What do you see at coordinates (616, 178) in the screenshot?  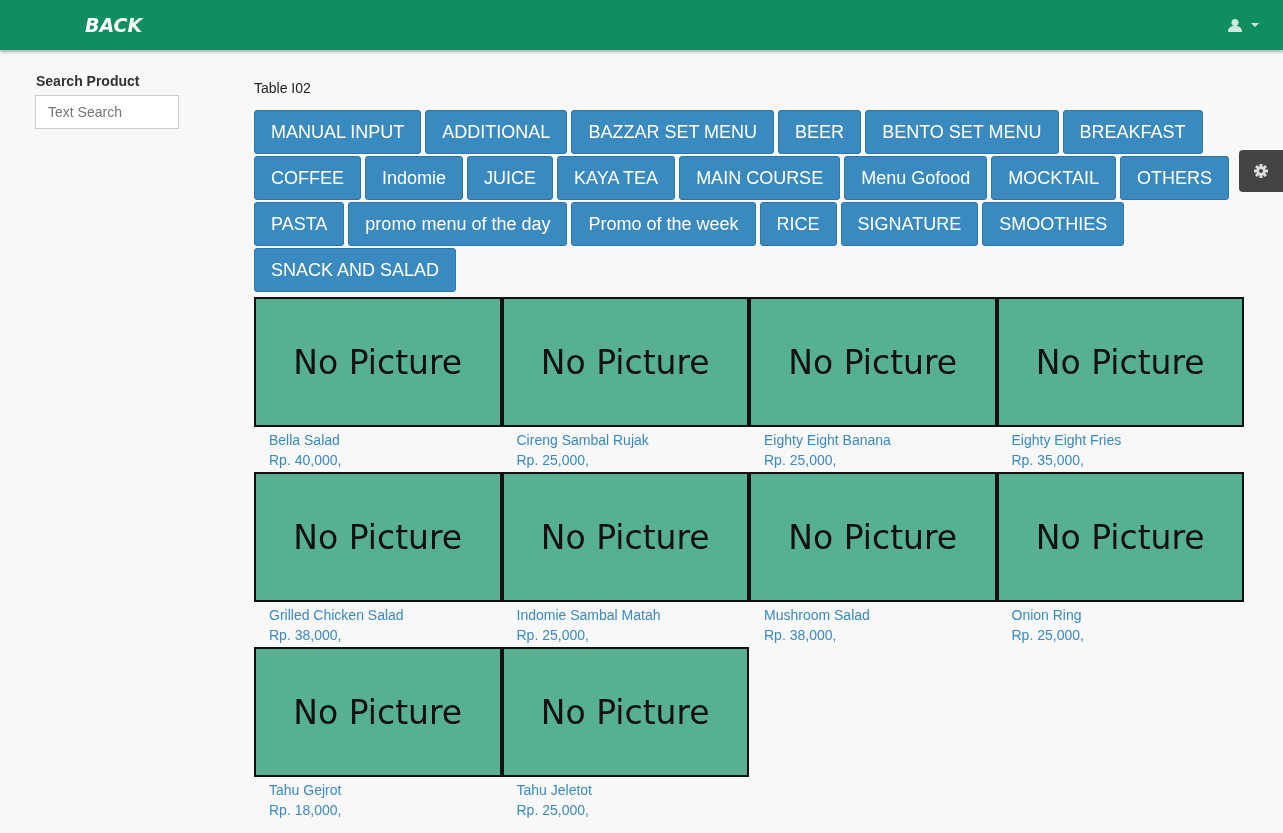 I see `category-button: KAYA TEA` at bounding box center [616, 178].